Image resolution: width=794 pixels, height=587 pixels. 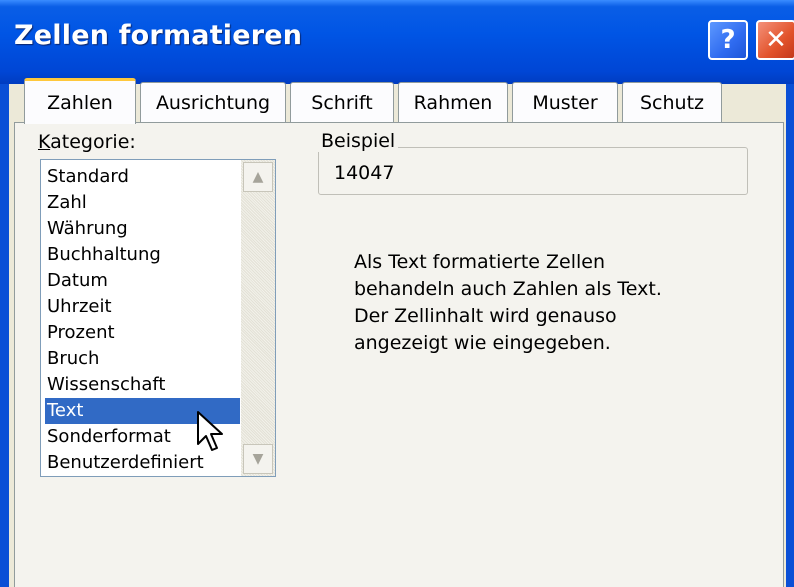 I want to click on list-item-waehrung: Währung, so click(x=142, y=229).